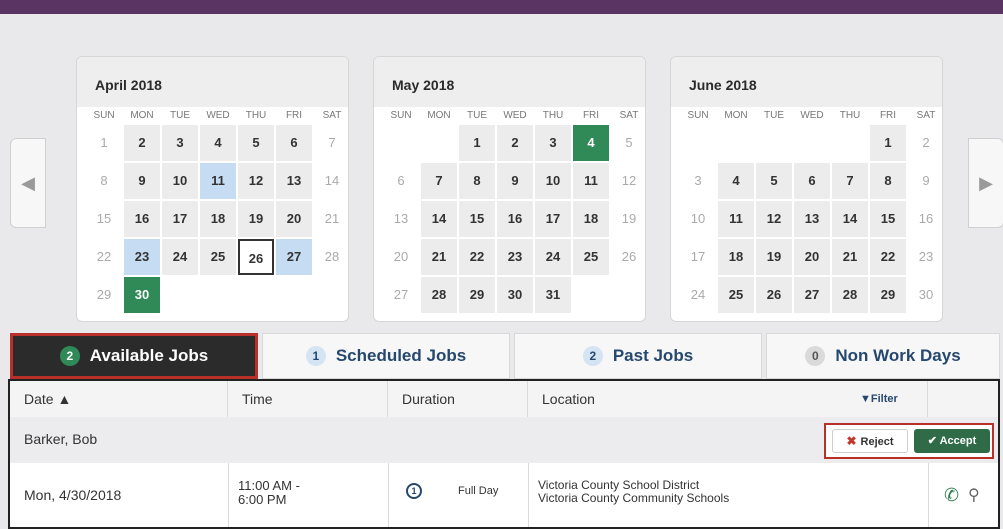  Describe the element at coordinates (553, 295) in the screenshot. I see `calendar-day: 31` at that location.